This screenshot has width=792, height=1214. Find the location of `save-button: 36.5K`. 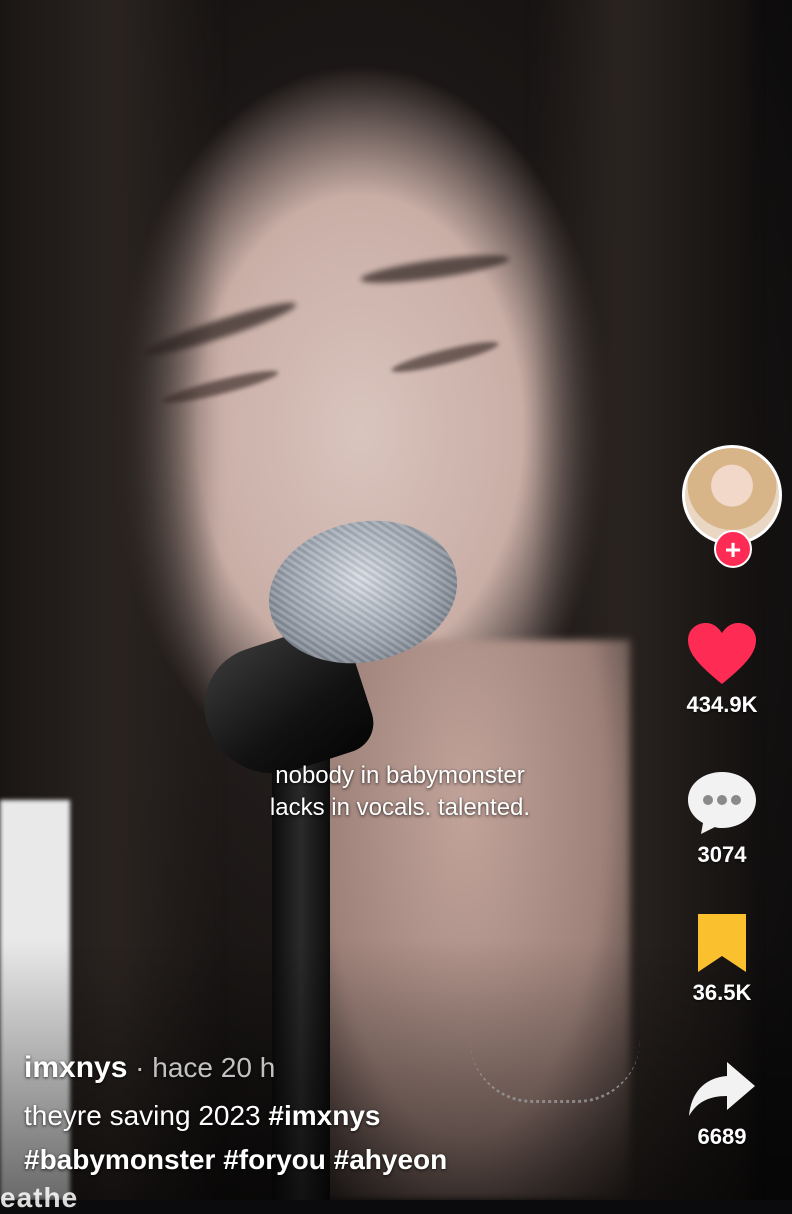

save-button: 36.5K is located at coordinates (722, 959).